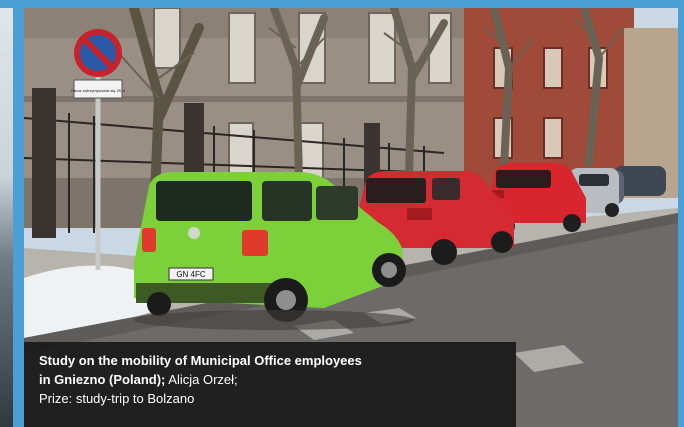 Image resolution: width=684 pixels, height=427 pixels. I want to click on caption-author: Alicja Orzeł;, so click(201, 379).